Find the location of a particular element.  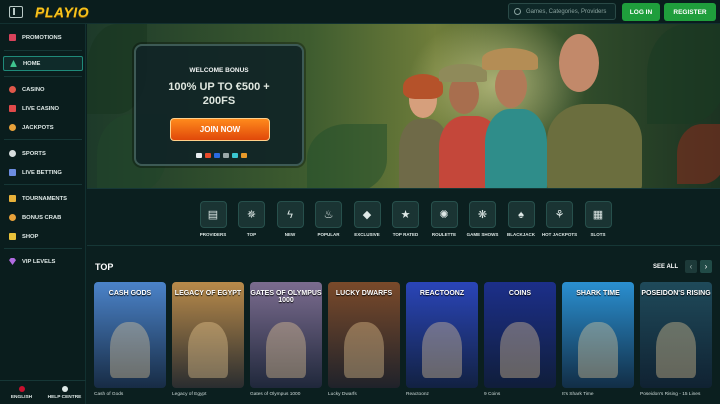

sidebar-item-label: SHOP is located at coordinates (30, 236).